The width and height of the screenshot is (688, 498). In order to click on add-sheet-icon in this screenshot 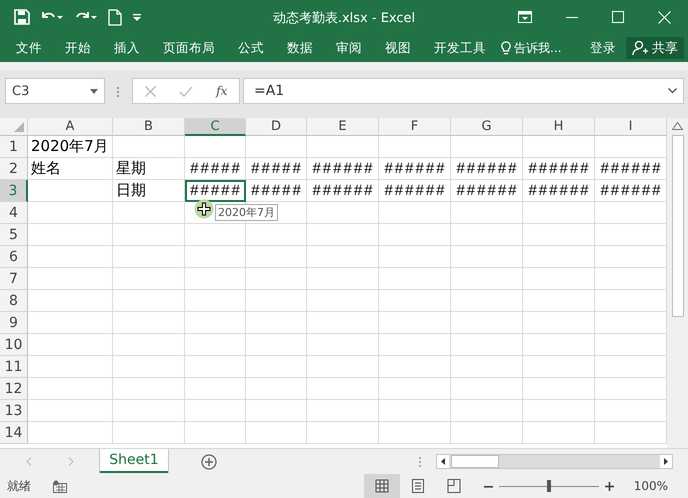, I will do `click(209, 462)`.